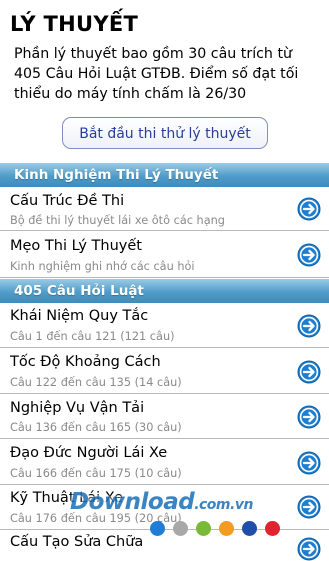 This screenshot has width=329, height=561. I want to click on watermark-logo: Download.com.vn, so click(161, 502).